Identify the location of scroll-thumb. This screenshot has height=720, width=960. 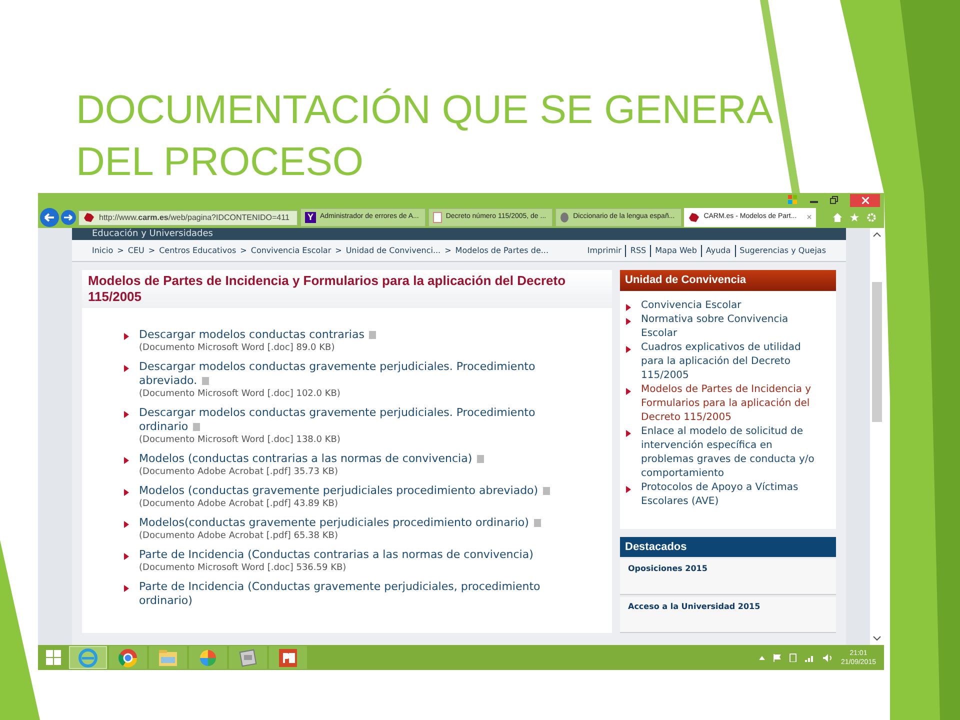
(877, 352).